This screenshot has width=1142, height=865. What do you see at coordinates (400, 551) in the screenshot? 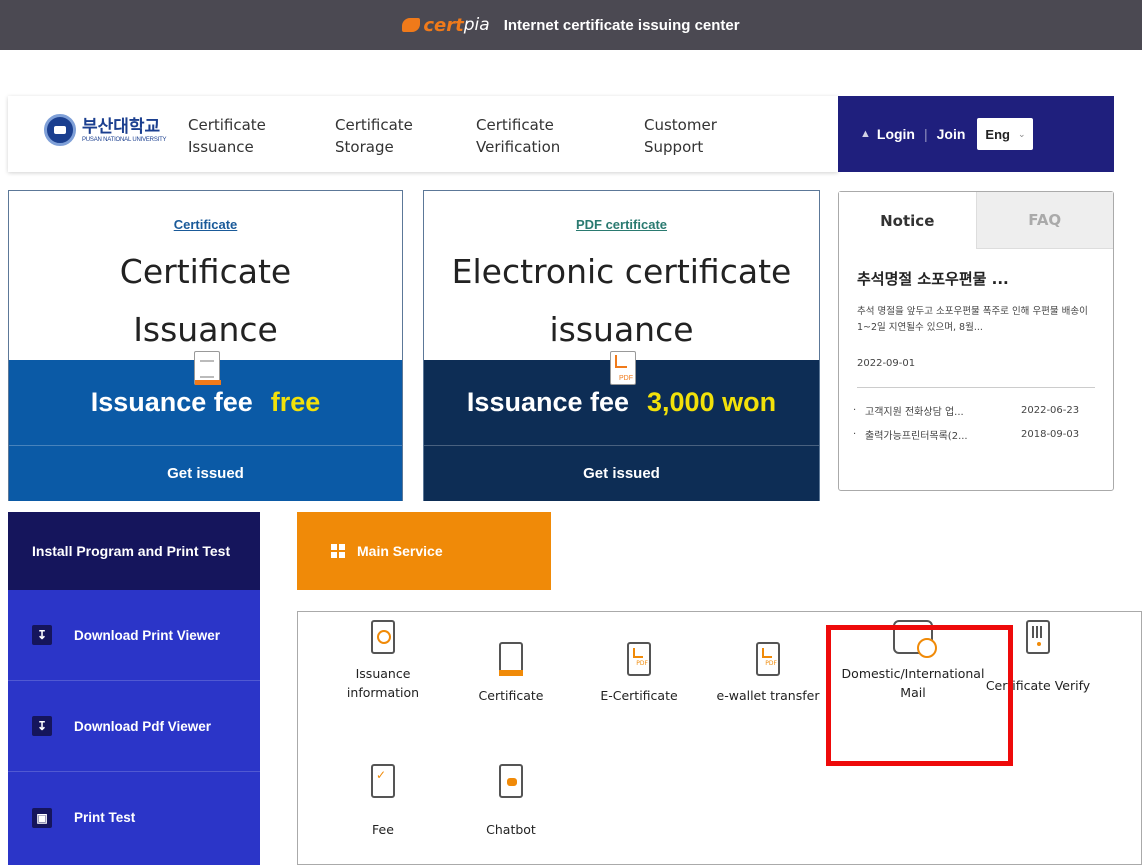
I see `main-service-title: Main Service` at bounding box center [400, 551].